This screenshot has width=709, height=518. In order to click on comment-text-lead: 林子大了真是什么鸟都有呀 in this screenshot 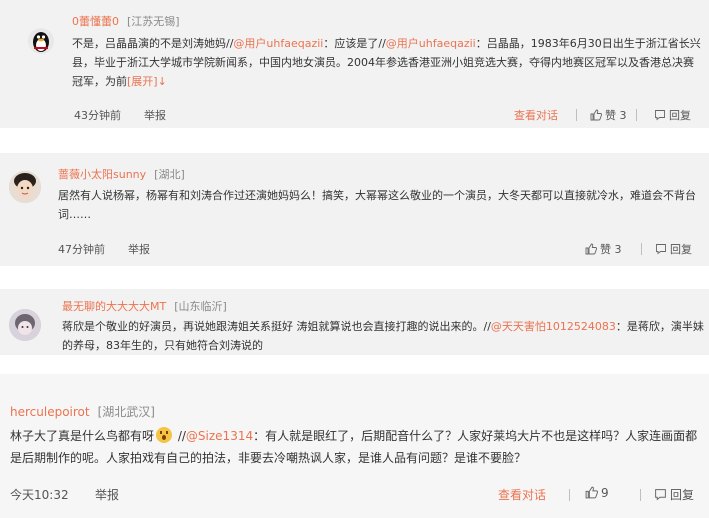, I will do `click(82, 436)`.